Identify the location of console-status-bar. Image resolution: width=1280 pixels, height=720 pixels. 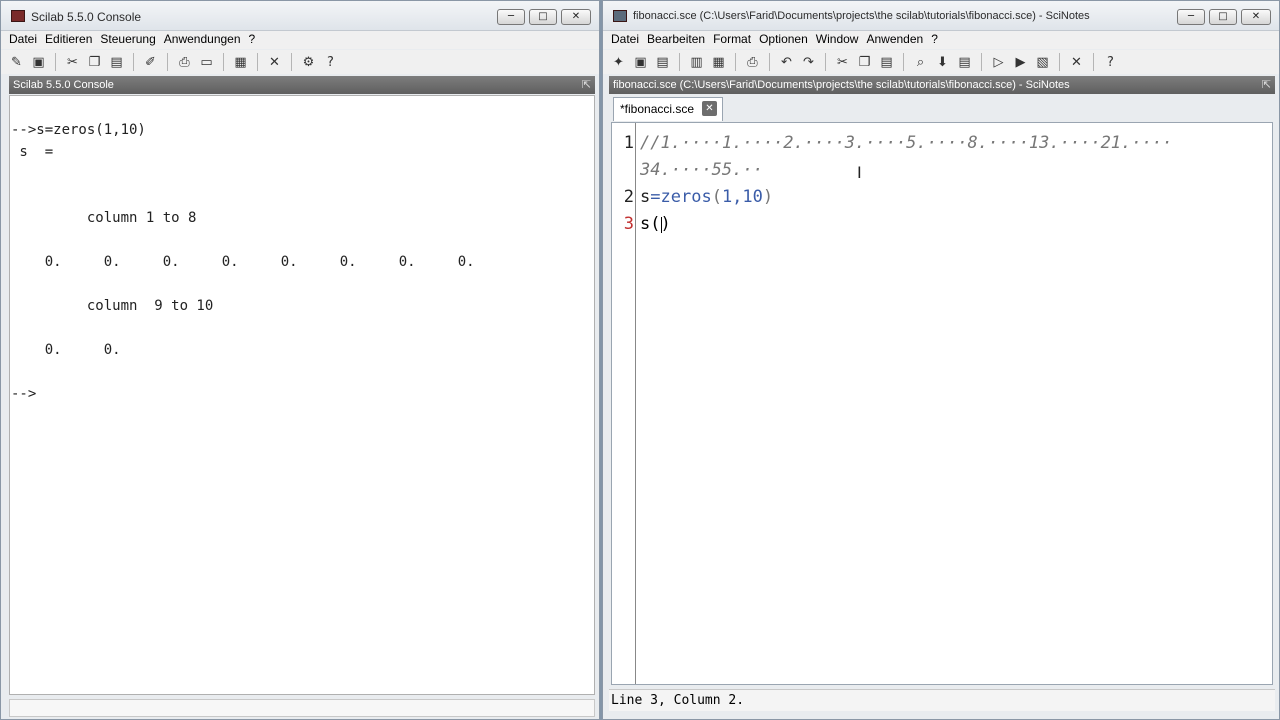
(302, 708).